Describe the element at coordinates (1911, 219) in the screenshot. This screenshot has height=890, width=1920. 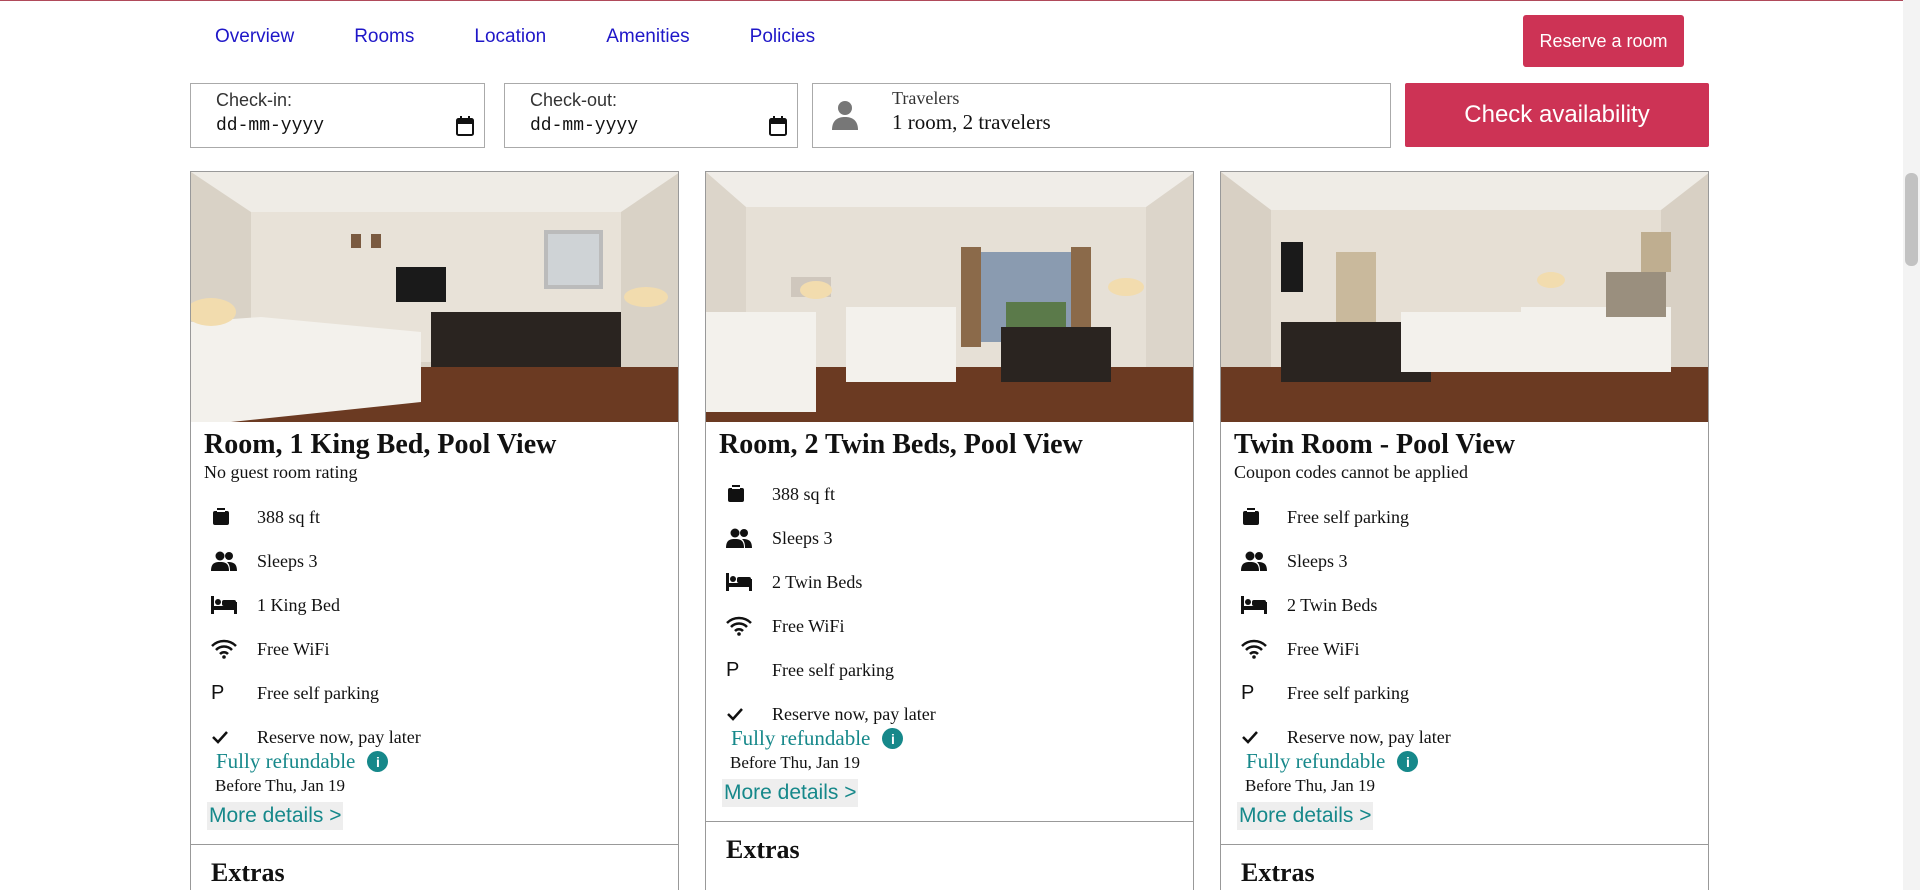
I see `scrollbar-thumb` at that location.